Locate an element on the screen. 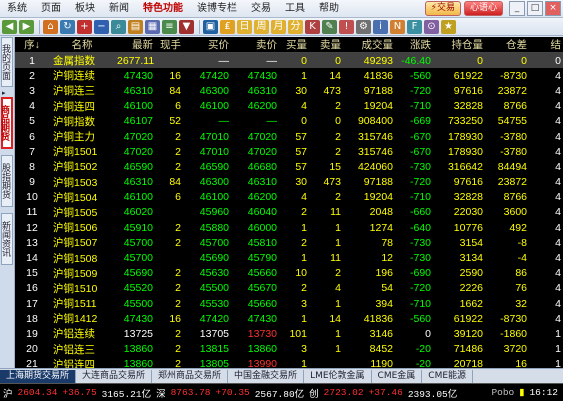 The height and width of the screenshot is (401, 563). col-header-bid-volume: 买量 is located at coordinates (294, 45).